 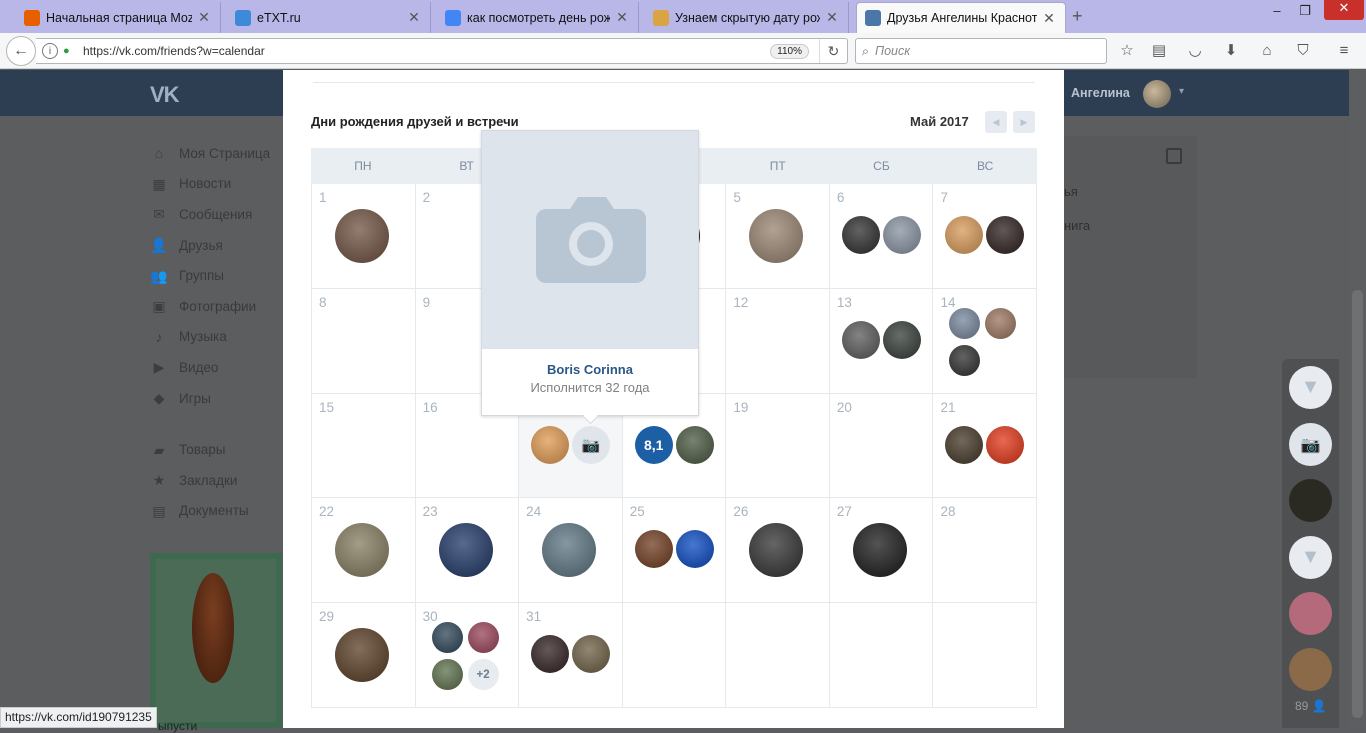 I want to click on nav-item: ▦ Новости, so click(x=220, y=184).